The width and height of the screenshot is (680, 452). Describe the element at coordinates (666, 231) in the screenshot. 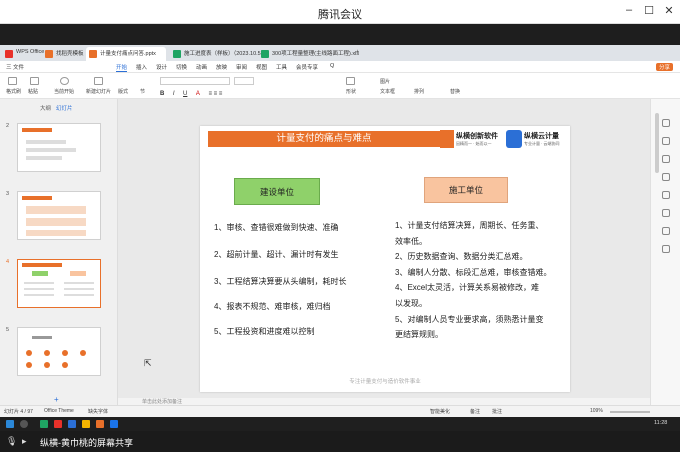

I see `share-icon` at that location.